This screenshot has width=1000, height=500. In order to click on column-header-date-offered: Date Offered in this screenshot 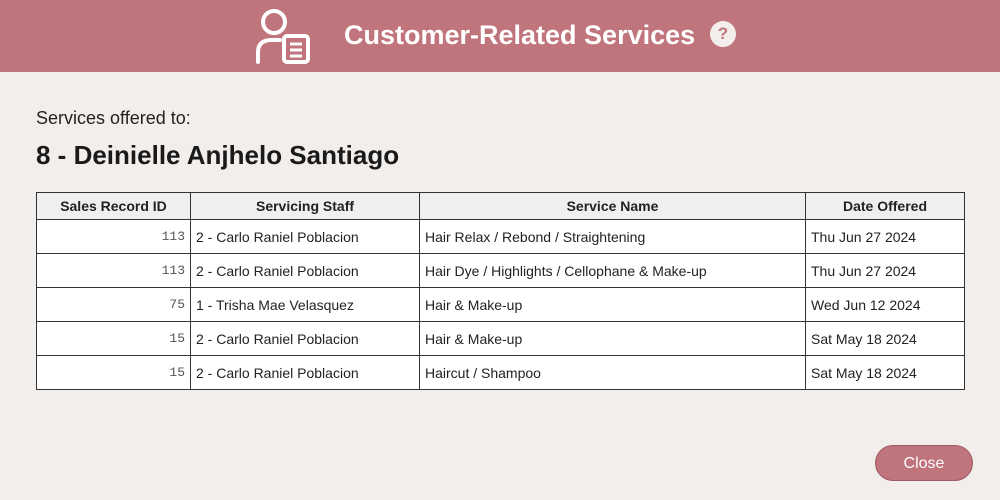, I will do `click(885, 206)`.